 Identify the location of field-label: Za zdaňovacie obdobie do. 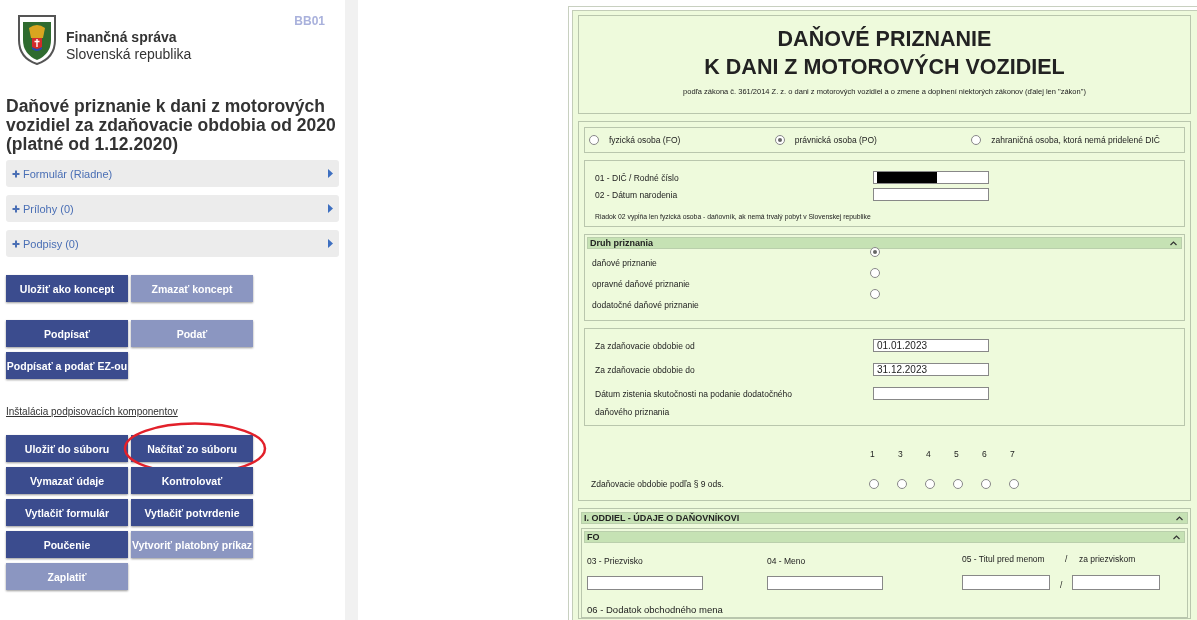
(645, 370).